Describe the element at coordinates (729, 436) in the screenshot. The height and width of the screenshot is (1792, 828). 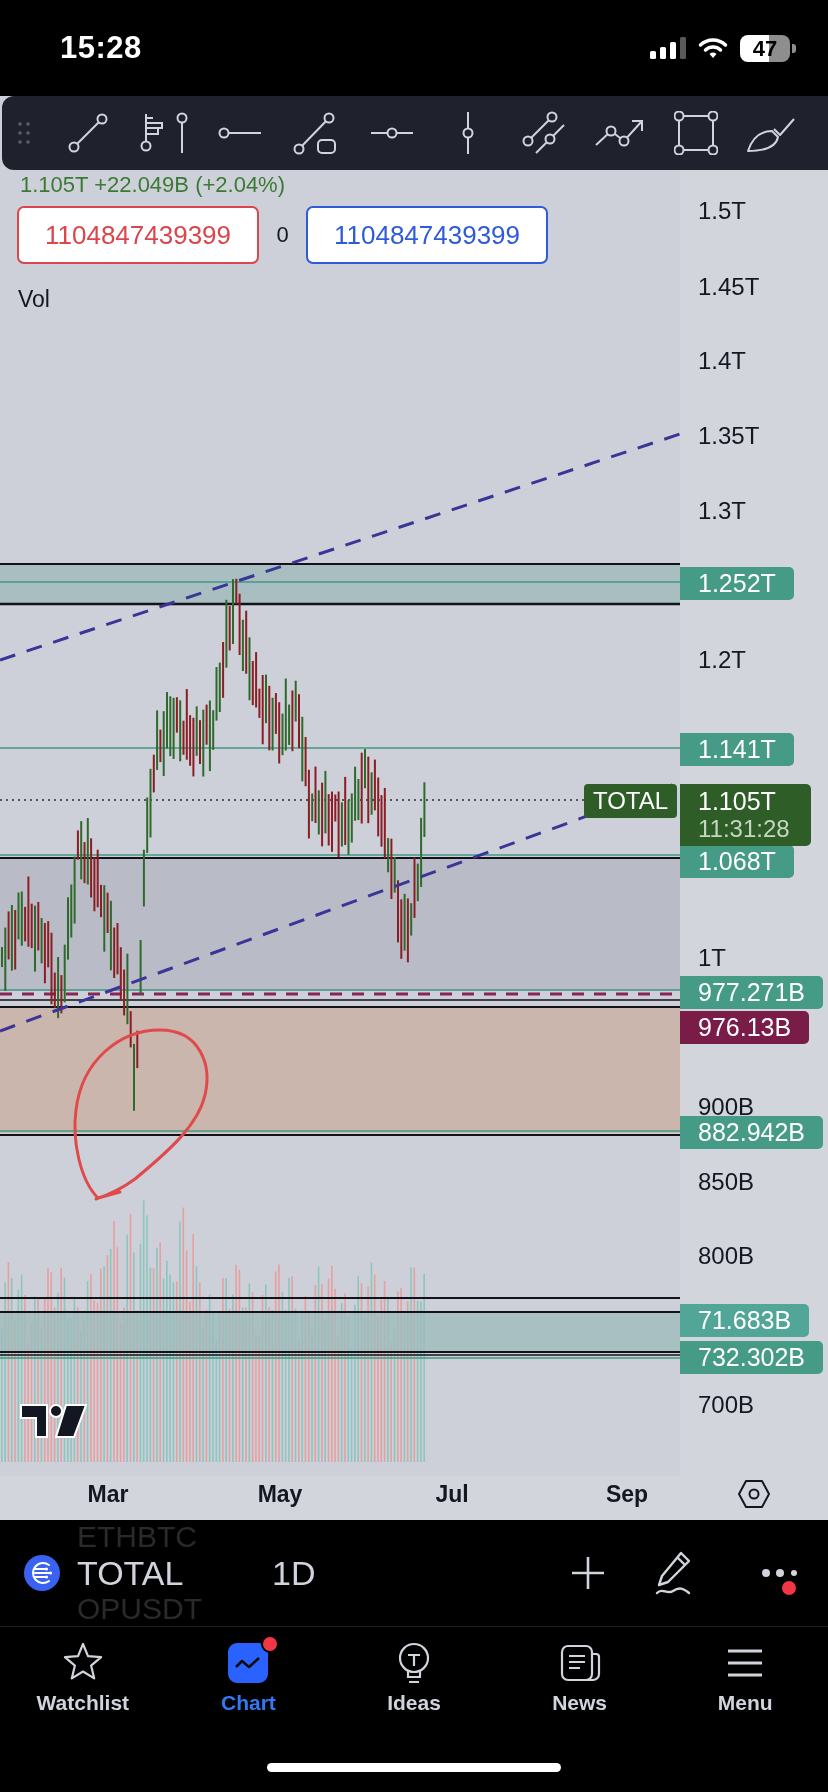
I see `price-axis-label: 1.35T` at that location.